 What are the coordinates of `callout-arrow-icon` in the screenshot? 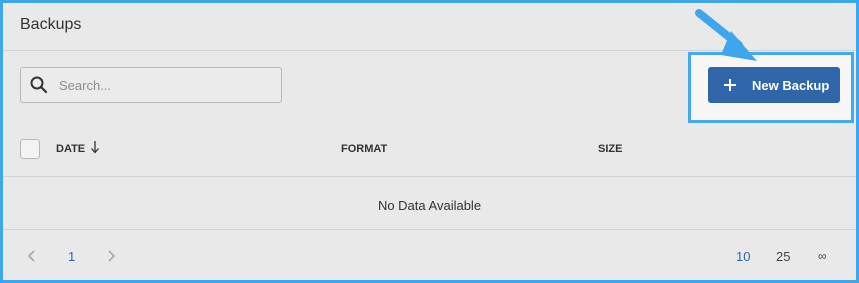 It's located at (726, 35).